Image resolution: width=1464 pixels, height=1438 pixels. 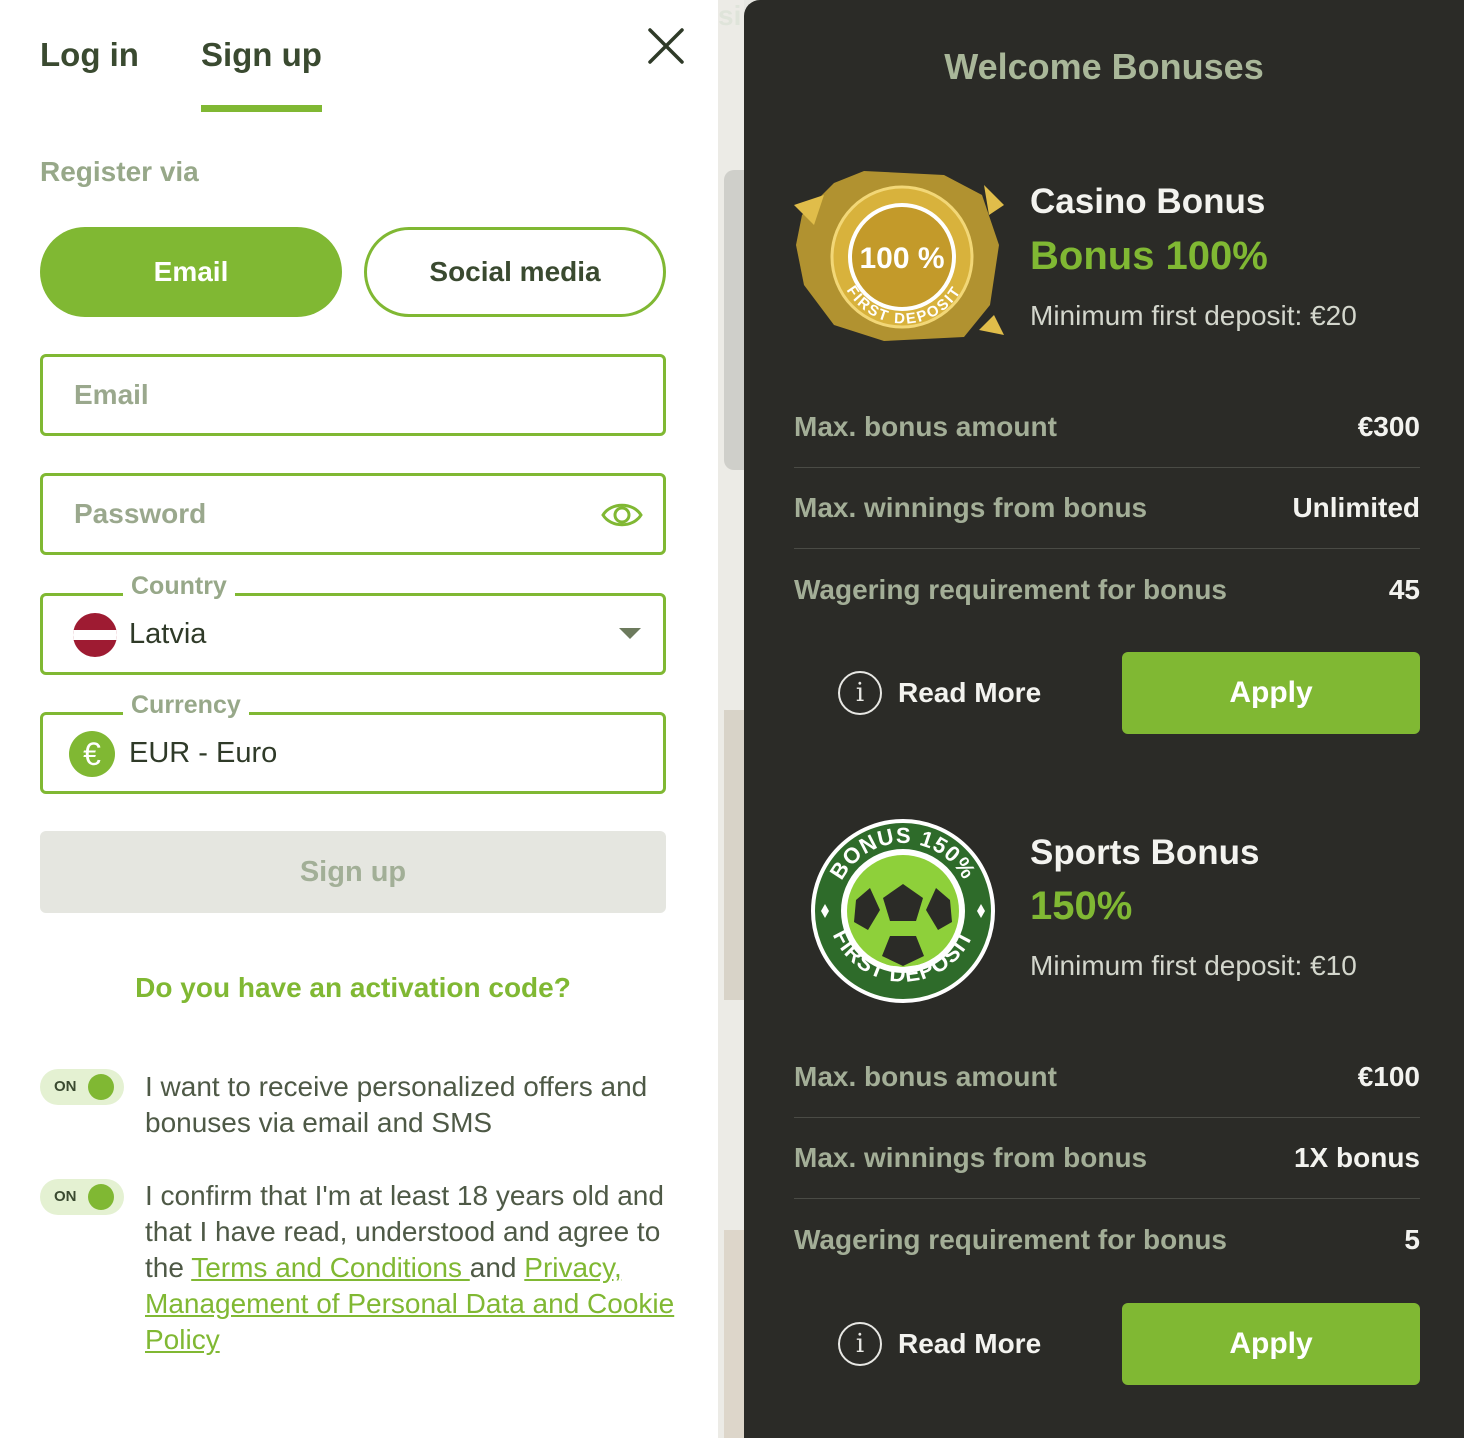 What do you see at coordinates (353, 872) in the screenshot?
I see `signup-submit-button: Sign up` at bounding box center [353, 872].